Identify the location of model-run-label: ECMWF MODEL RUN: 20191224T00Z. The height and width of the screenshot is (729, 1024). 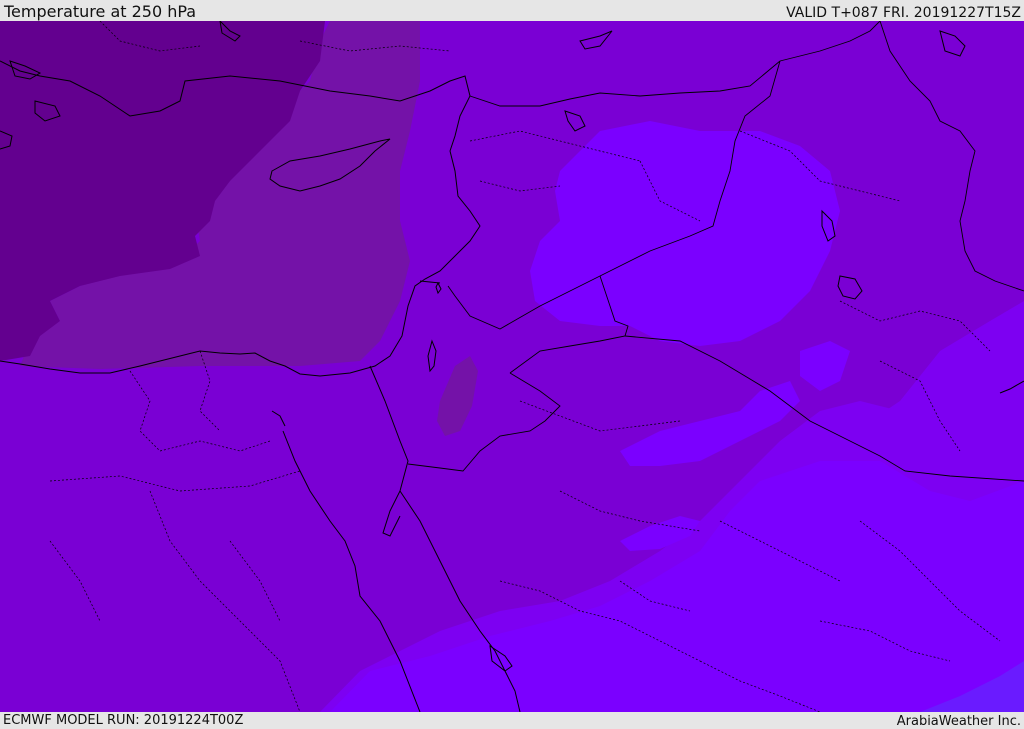
(123, 720).